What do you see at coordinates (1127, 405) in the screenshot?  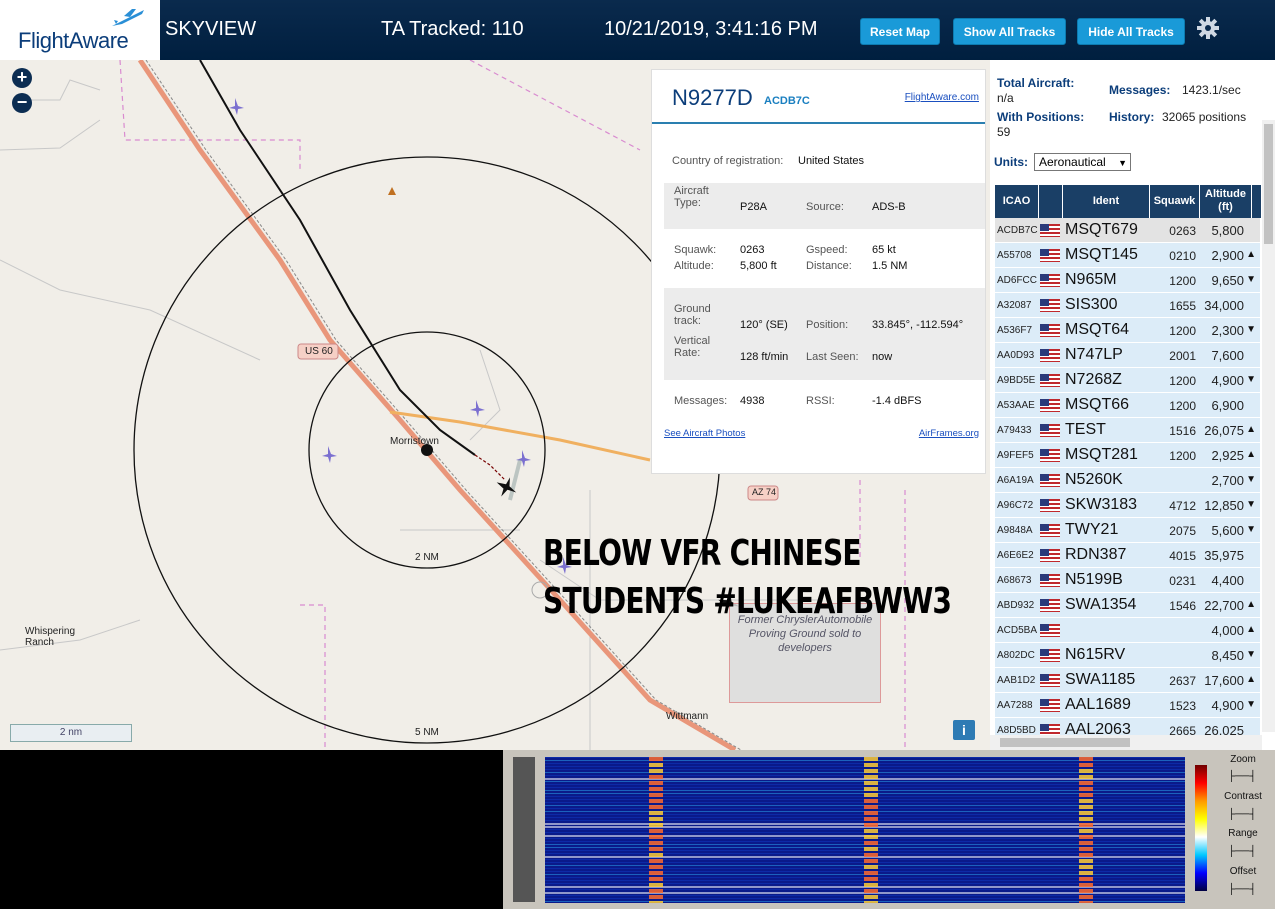 I see `table-row: A53AAE MSQT66 1200 6,900` at bounding box center [1127, 405].